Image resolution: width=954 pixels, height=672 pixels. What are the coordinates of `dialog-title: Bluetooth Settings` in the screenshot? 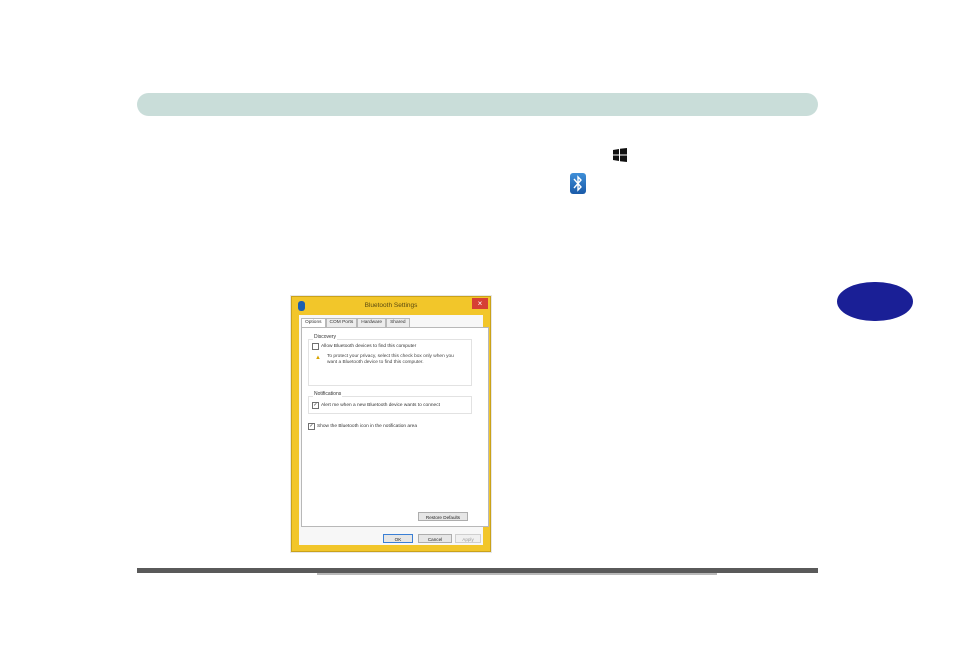 It's located at (391, 305).